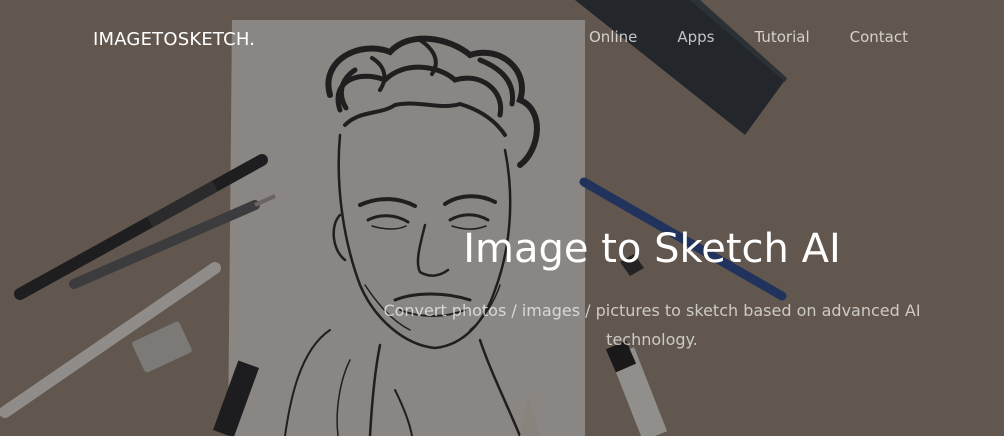 The width and height of the screenshot is (1004, 436). Describe the element at coordinates (879, 37) in the screenshot. I see `nav-link-contact: Contact` at that location.